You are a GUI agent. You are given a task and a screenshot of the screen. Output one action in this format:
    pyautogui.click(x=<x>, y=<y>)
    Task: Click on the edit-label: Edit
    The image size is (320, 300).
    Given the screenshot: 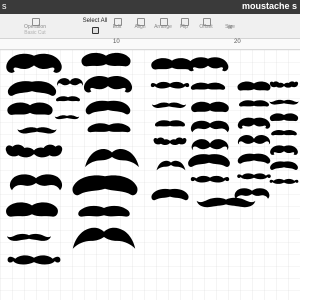 What is the action you would take?
    pyautogui.click(x=117, y=27)
    